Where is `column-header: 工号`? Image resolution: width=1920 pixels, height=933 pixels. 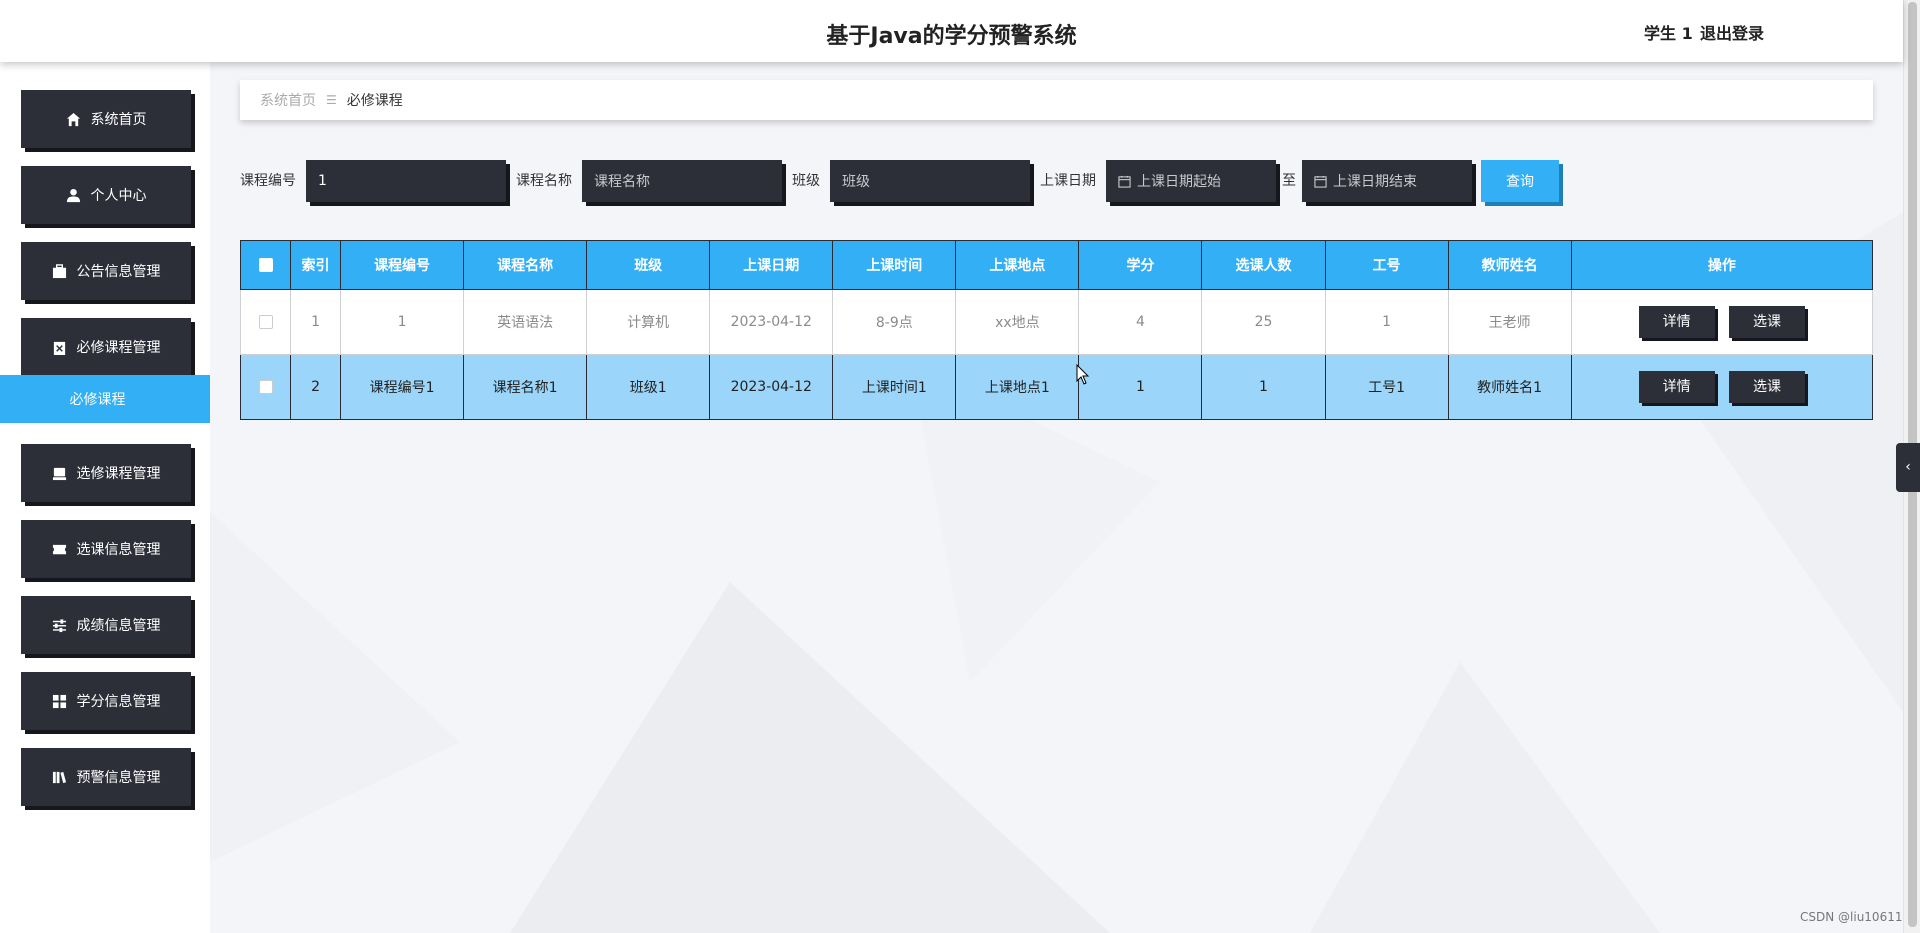 column-header: 工号 is located at coordinates (1386, 265).